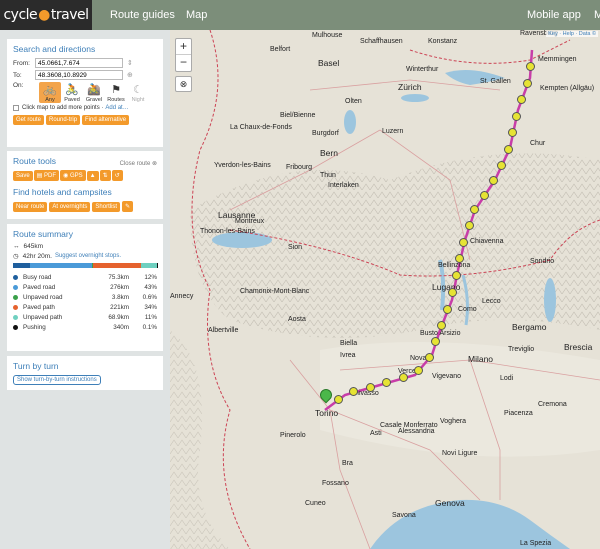 Image resolution: width=600 pixels, height=549 pixels. What do you see at coordinates (128, 206) in the screenshot?
I see `edit-button: ✎` at bounding box center [128, 206].